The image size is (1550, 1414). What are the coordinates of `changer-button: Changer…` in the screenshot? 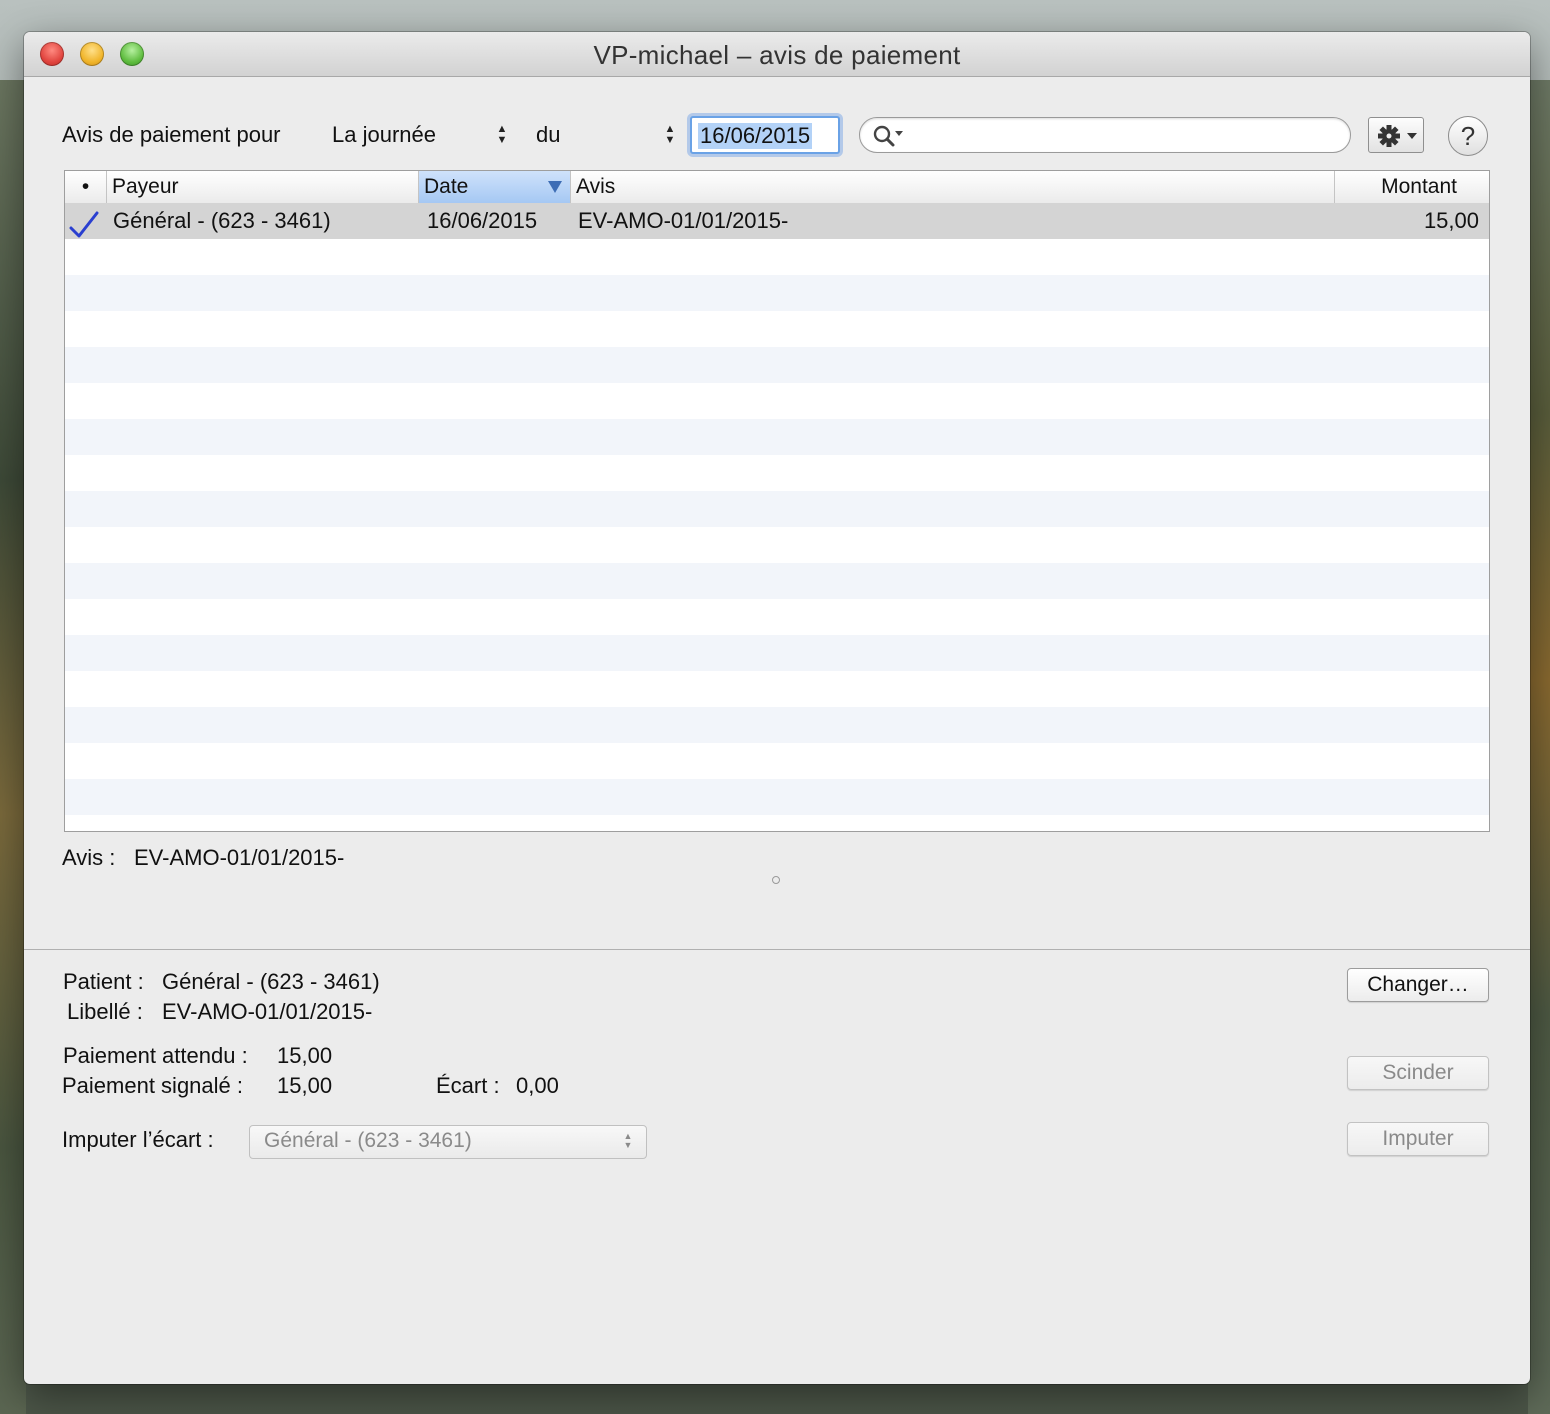 It's located at (1418, 985).